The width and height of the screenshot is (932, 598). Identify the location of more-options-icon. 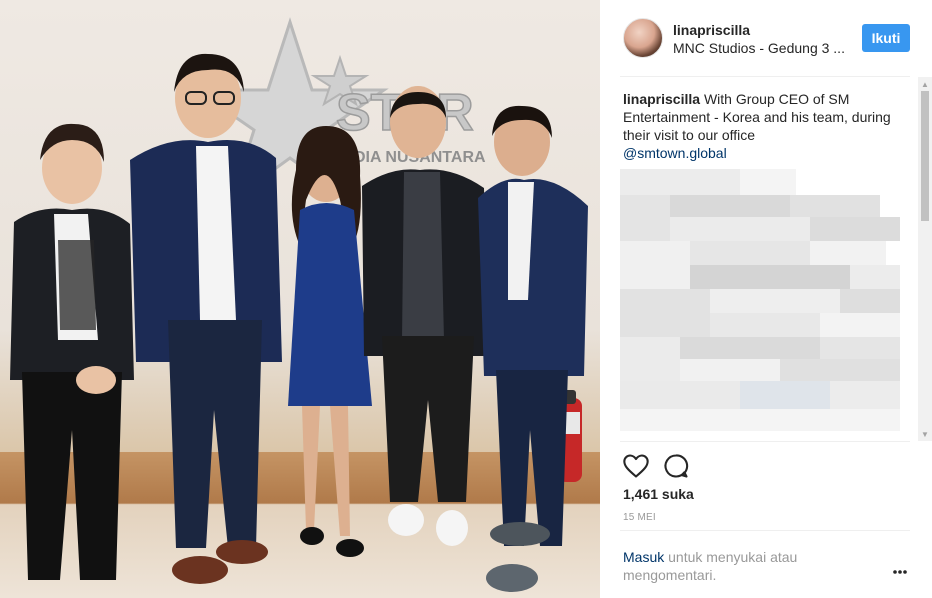
(900, 572).